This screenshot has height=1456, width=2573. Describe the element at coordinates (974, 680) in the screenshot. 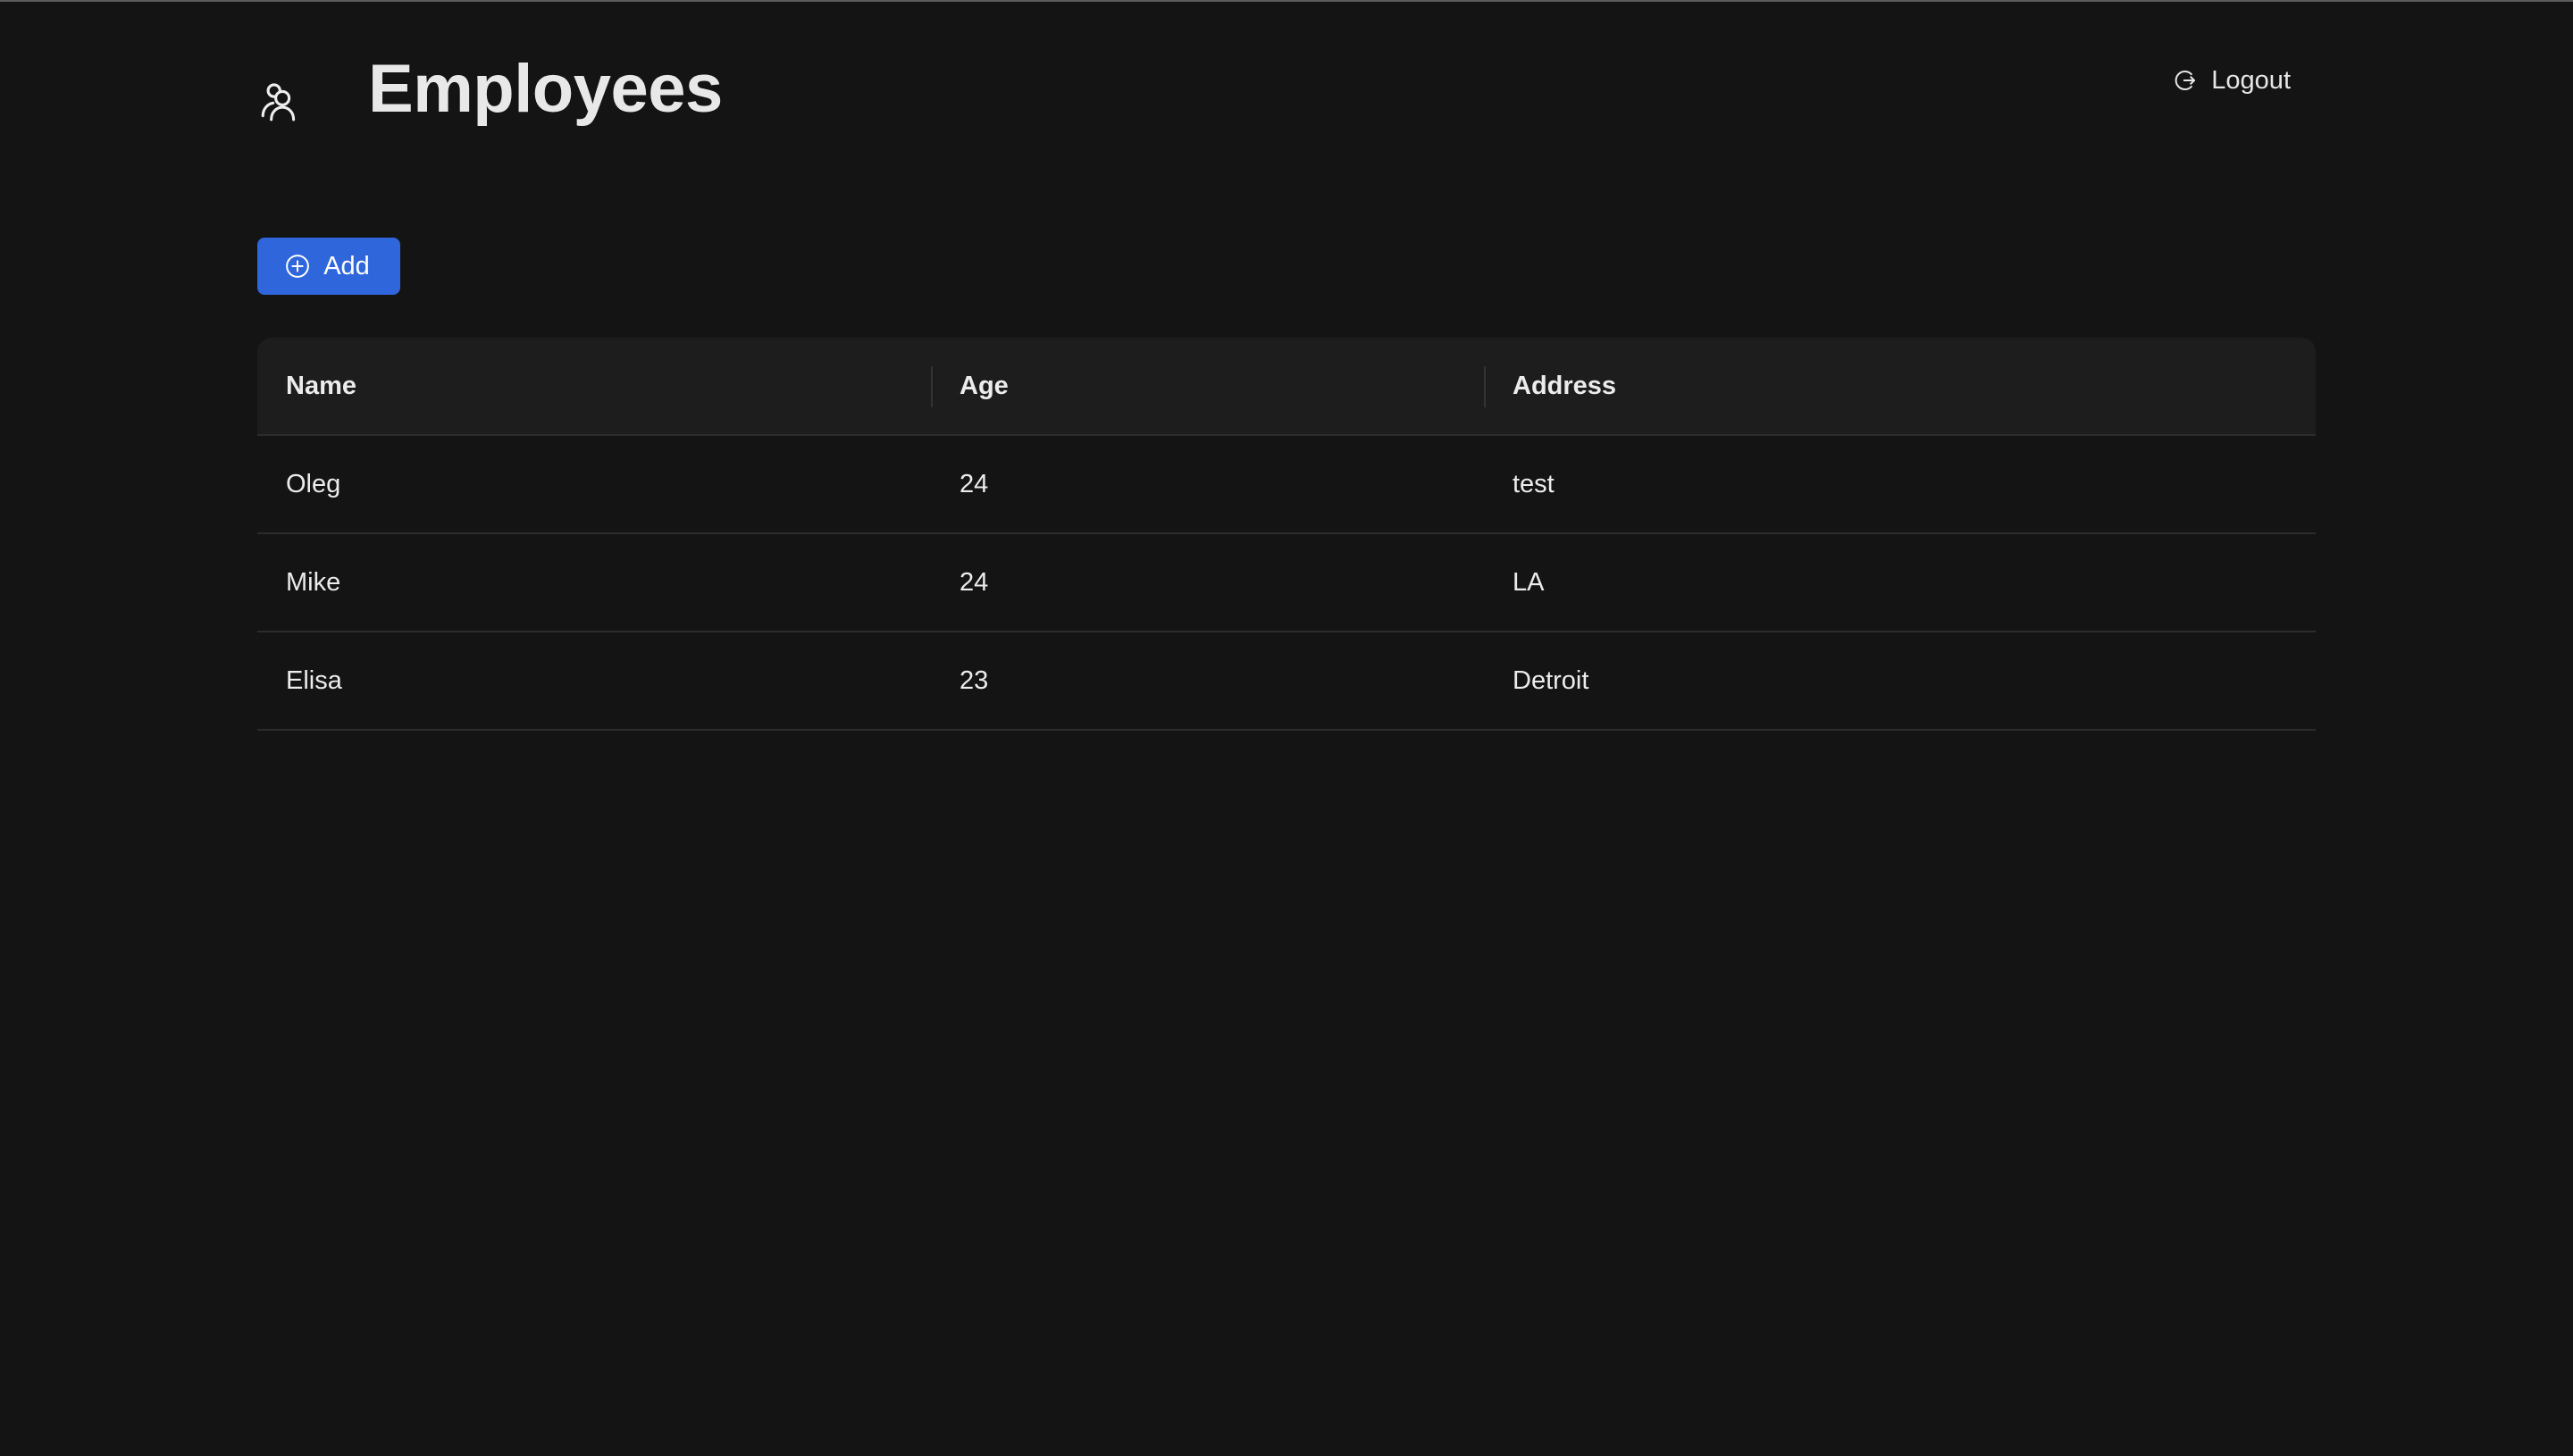

I see `cell-age: 23` at that location.